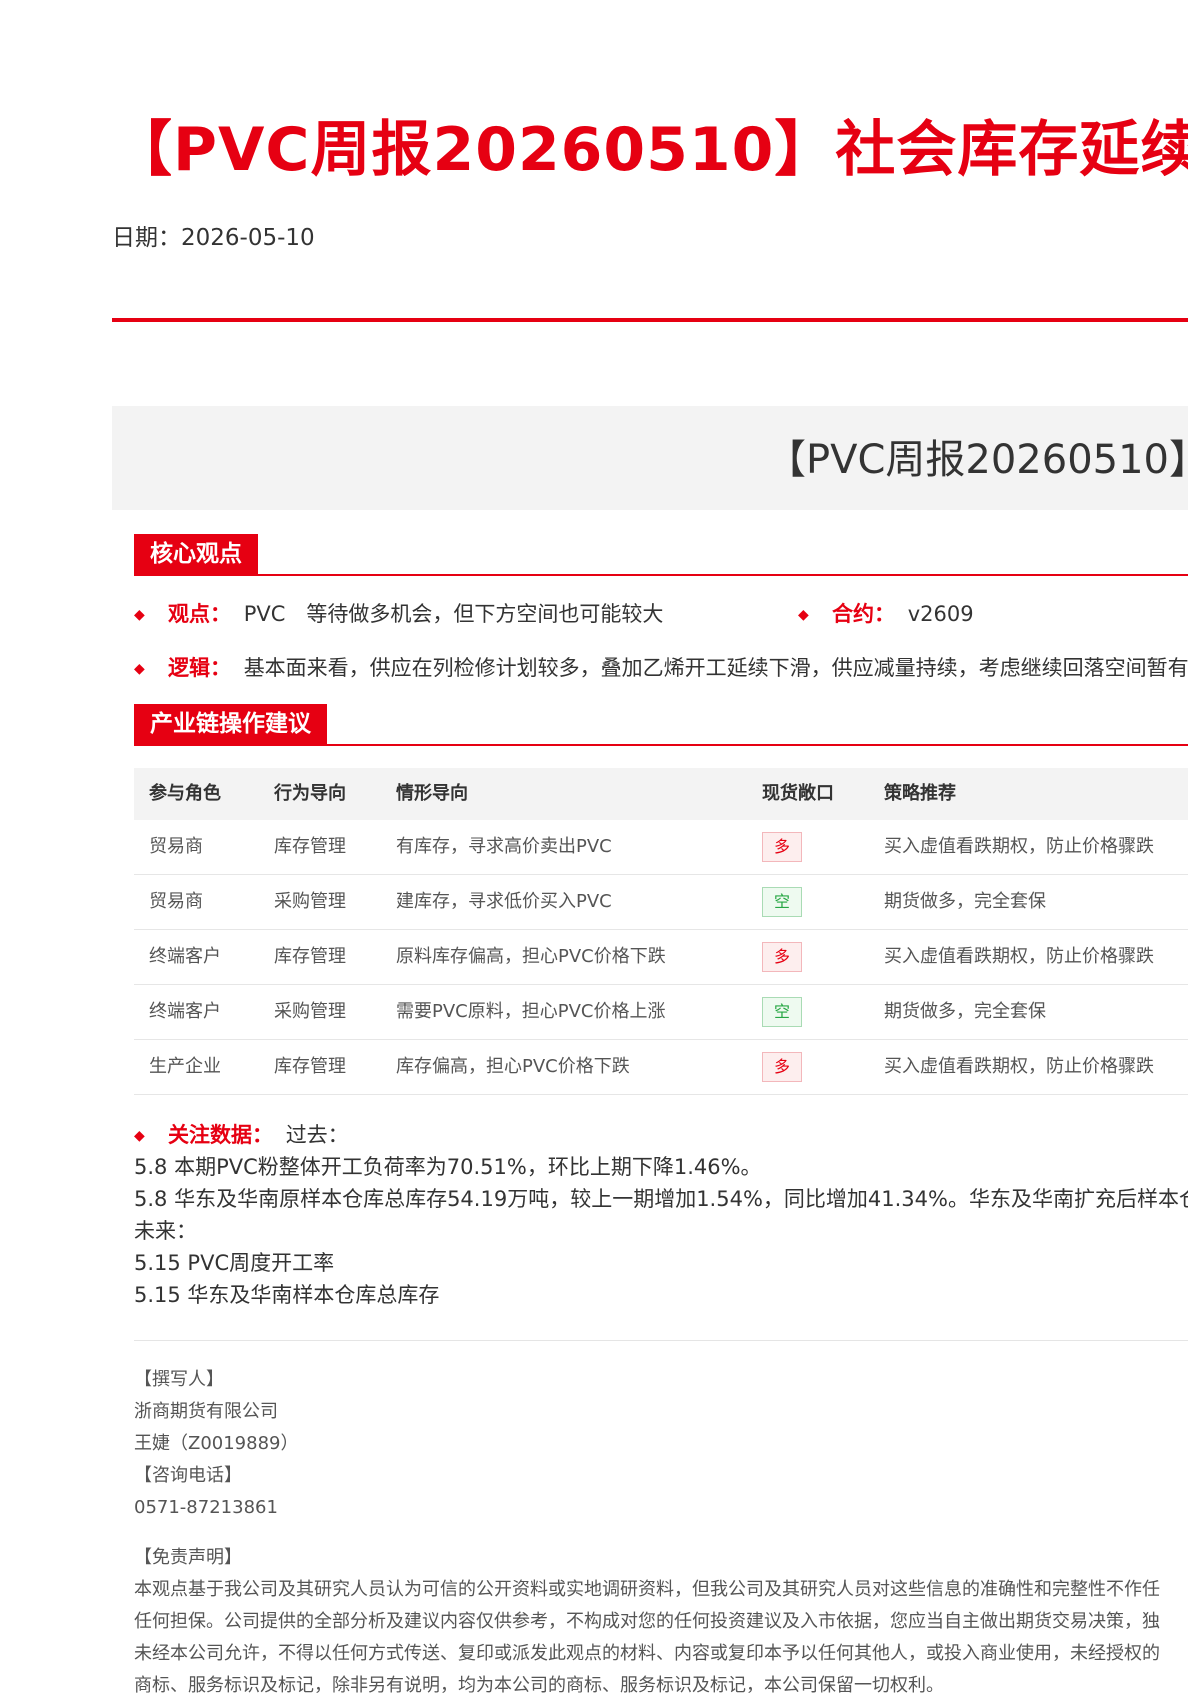 The image size is (1188, 1702). What do you see at coordinates (661, 1135) in the screenshot?
I see `focus-row: ◆ 关注数据： 过去：` at bounding box center [661, 1135].